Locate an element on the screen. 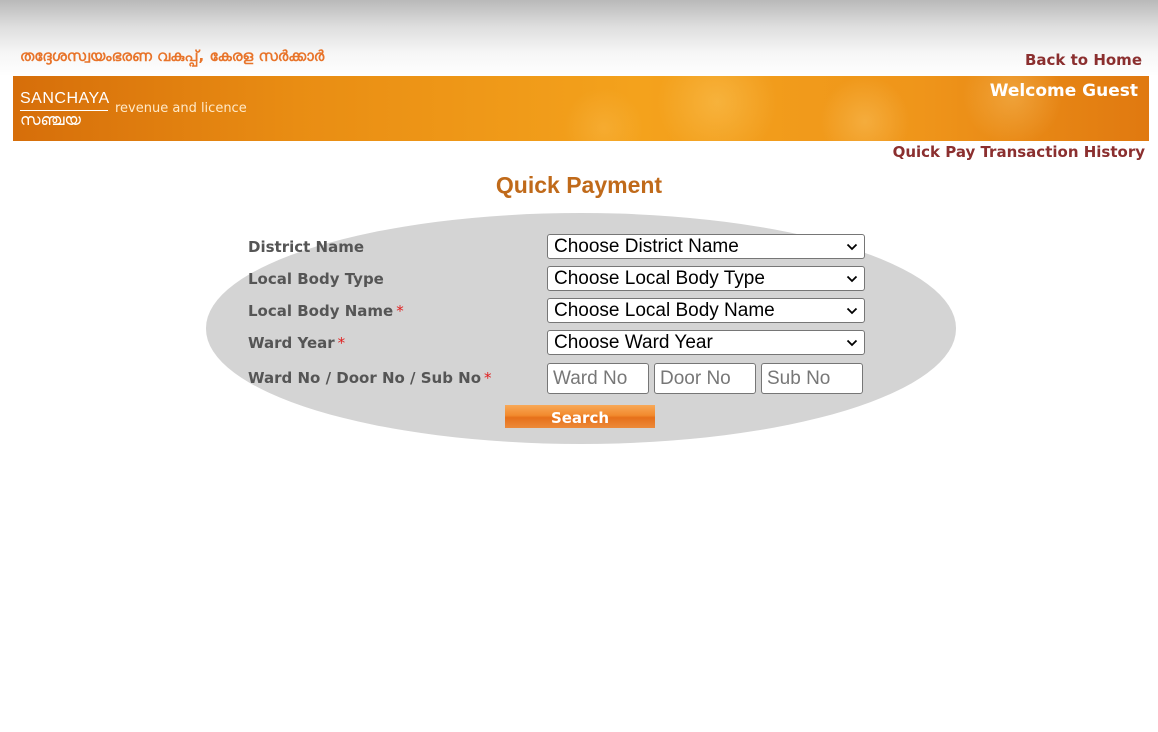 The image size is (1158, 732). quick-pay-history-link: Quick Pay Transaction History is located at coordinates (1019, 152).